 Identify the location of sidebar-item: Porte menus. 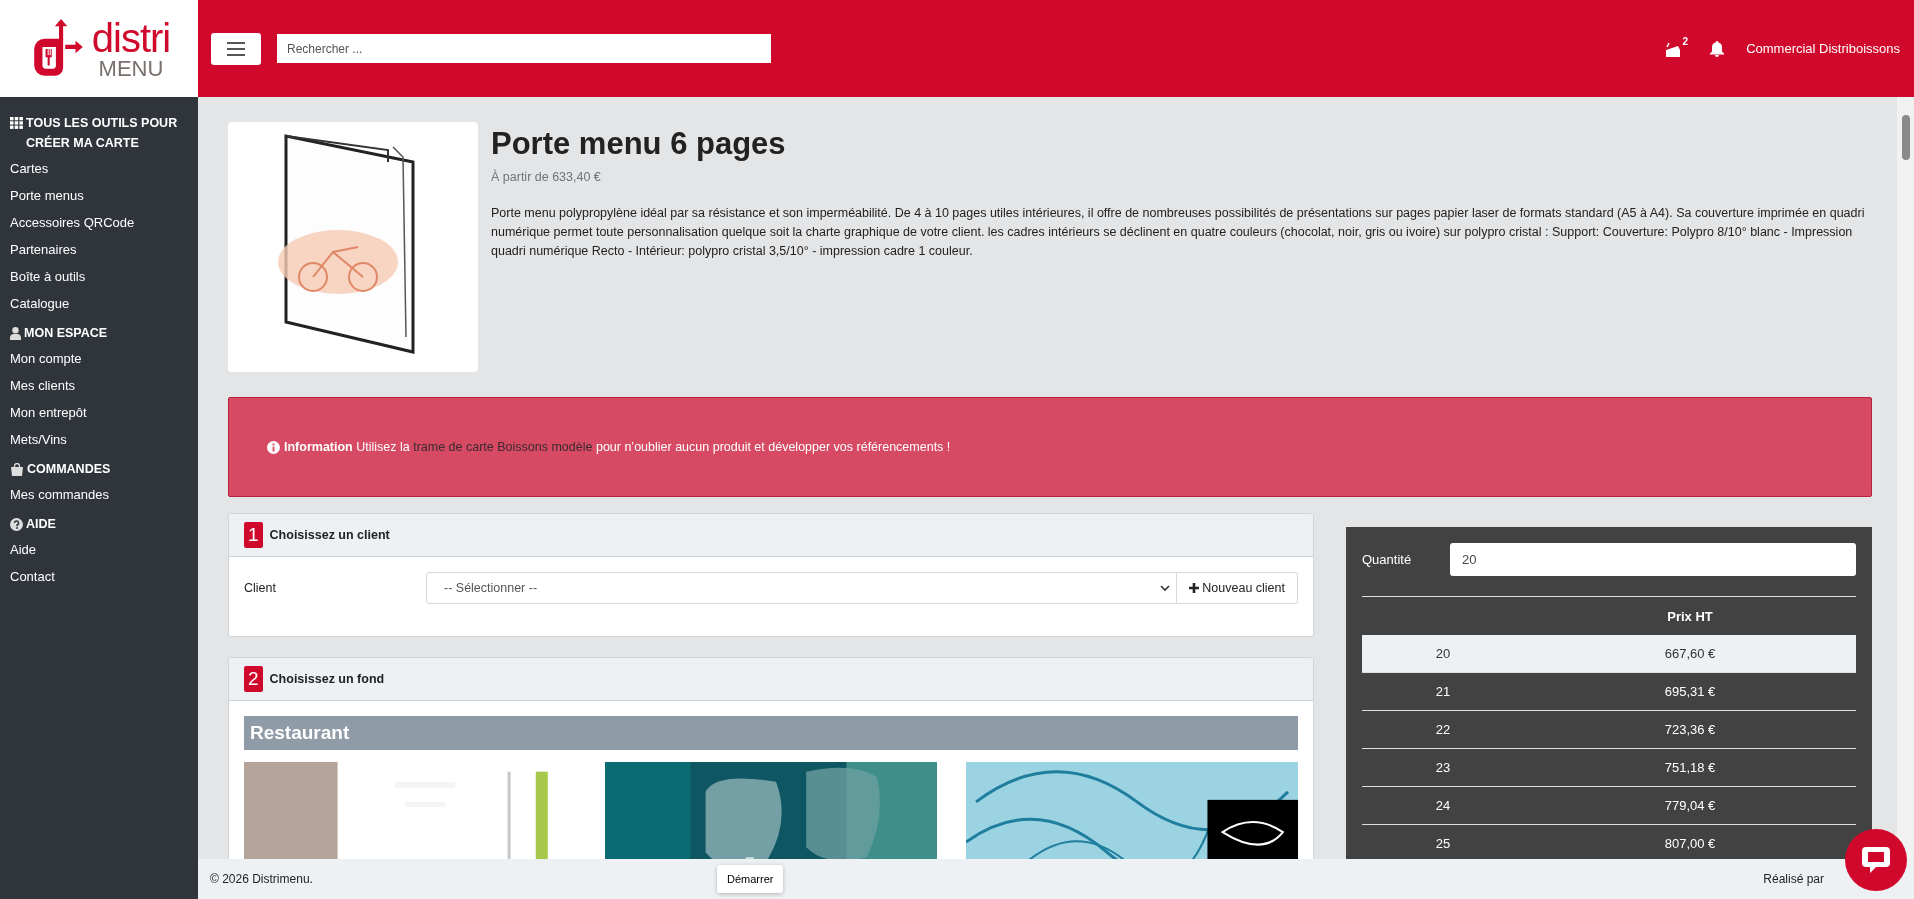
(47, 196).